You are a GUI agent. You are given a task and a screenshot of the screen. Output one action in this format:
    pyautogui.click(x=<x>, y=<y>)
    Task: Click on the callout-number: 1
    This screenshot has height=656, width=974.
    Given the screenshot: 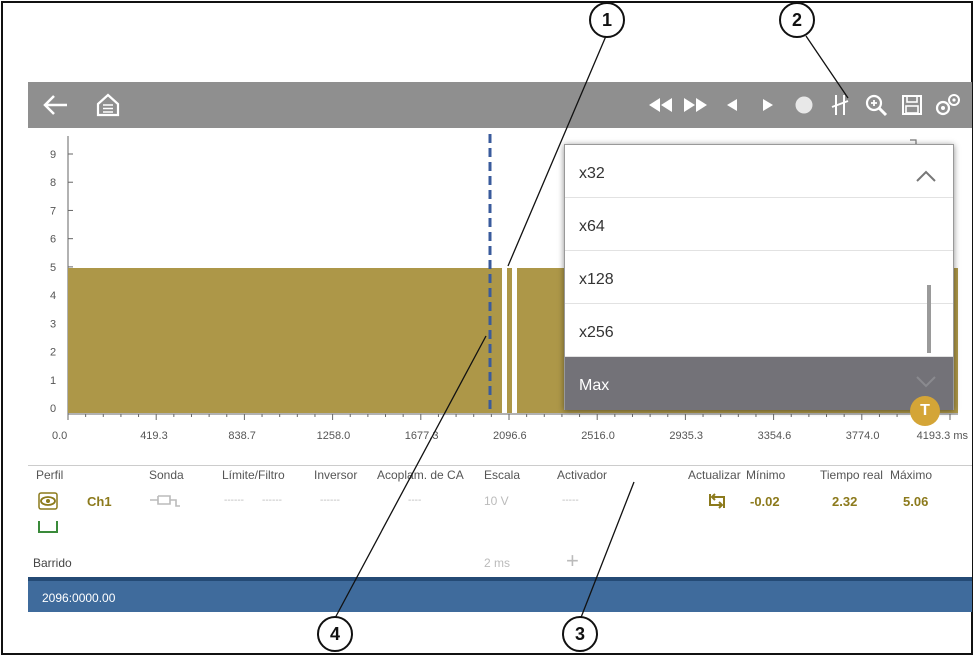 What is the action you would take?
    pyautogui.click(x=606, y=19)
    